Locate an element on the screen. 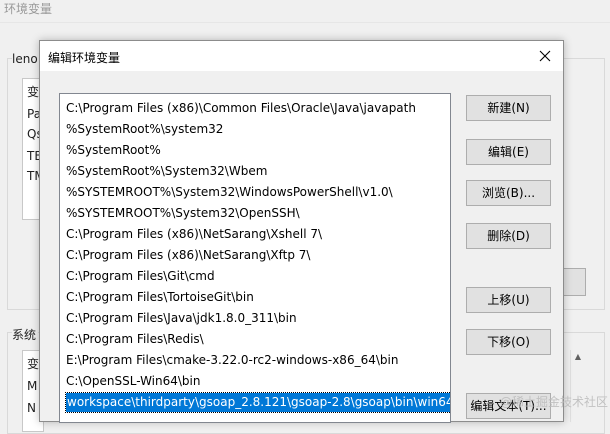 The height and width of the screenshot is (434, 610). dialog-title: 编辑环境变量 is located at coordinates (84, 58).